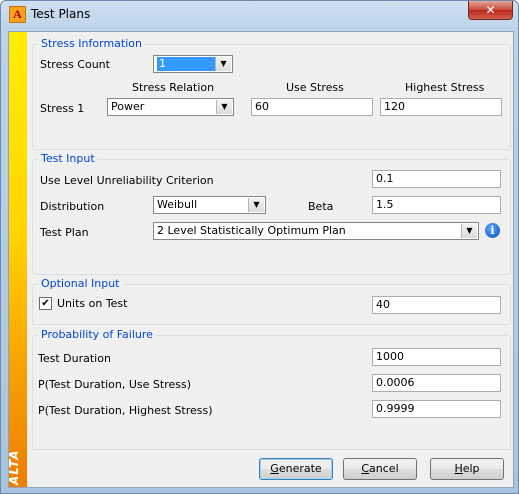 The width and height of the screenshot is (519, 494). I want to click on test-plan-value: 2 Level Statistically Optimum Plan, so click(251, 230).